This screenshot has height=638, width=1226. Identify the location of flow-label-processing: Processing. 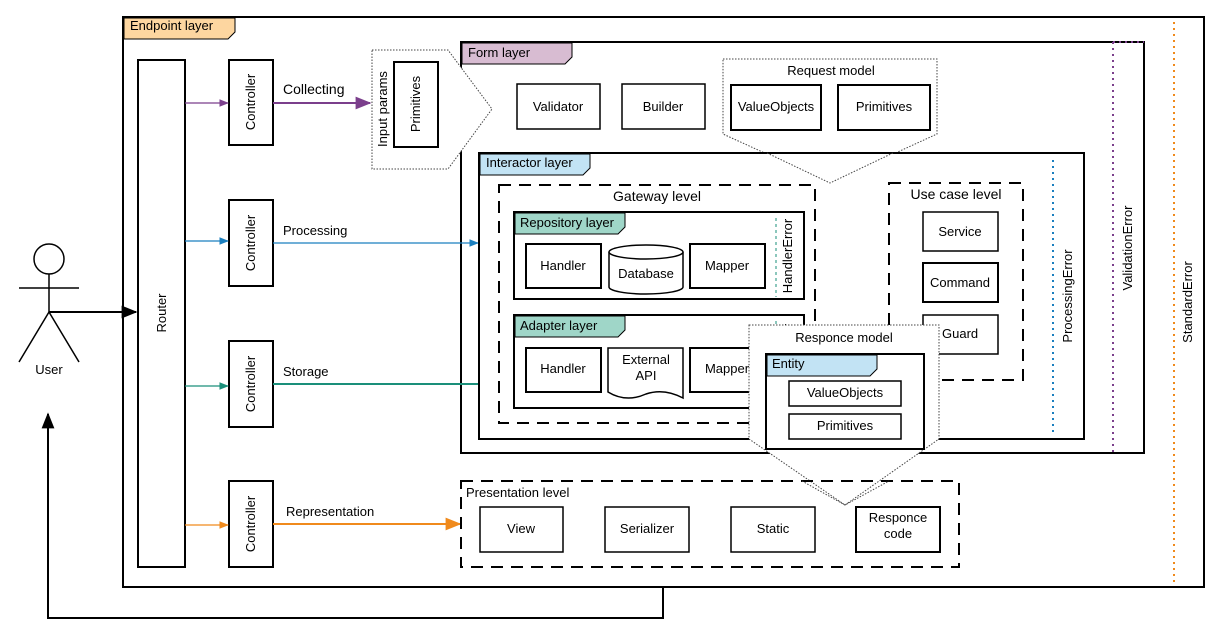
(315, 230).